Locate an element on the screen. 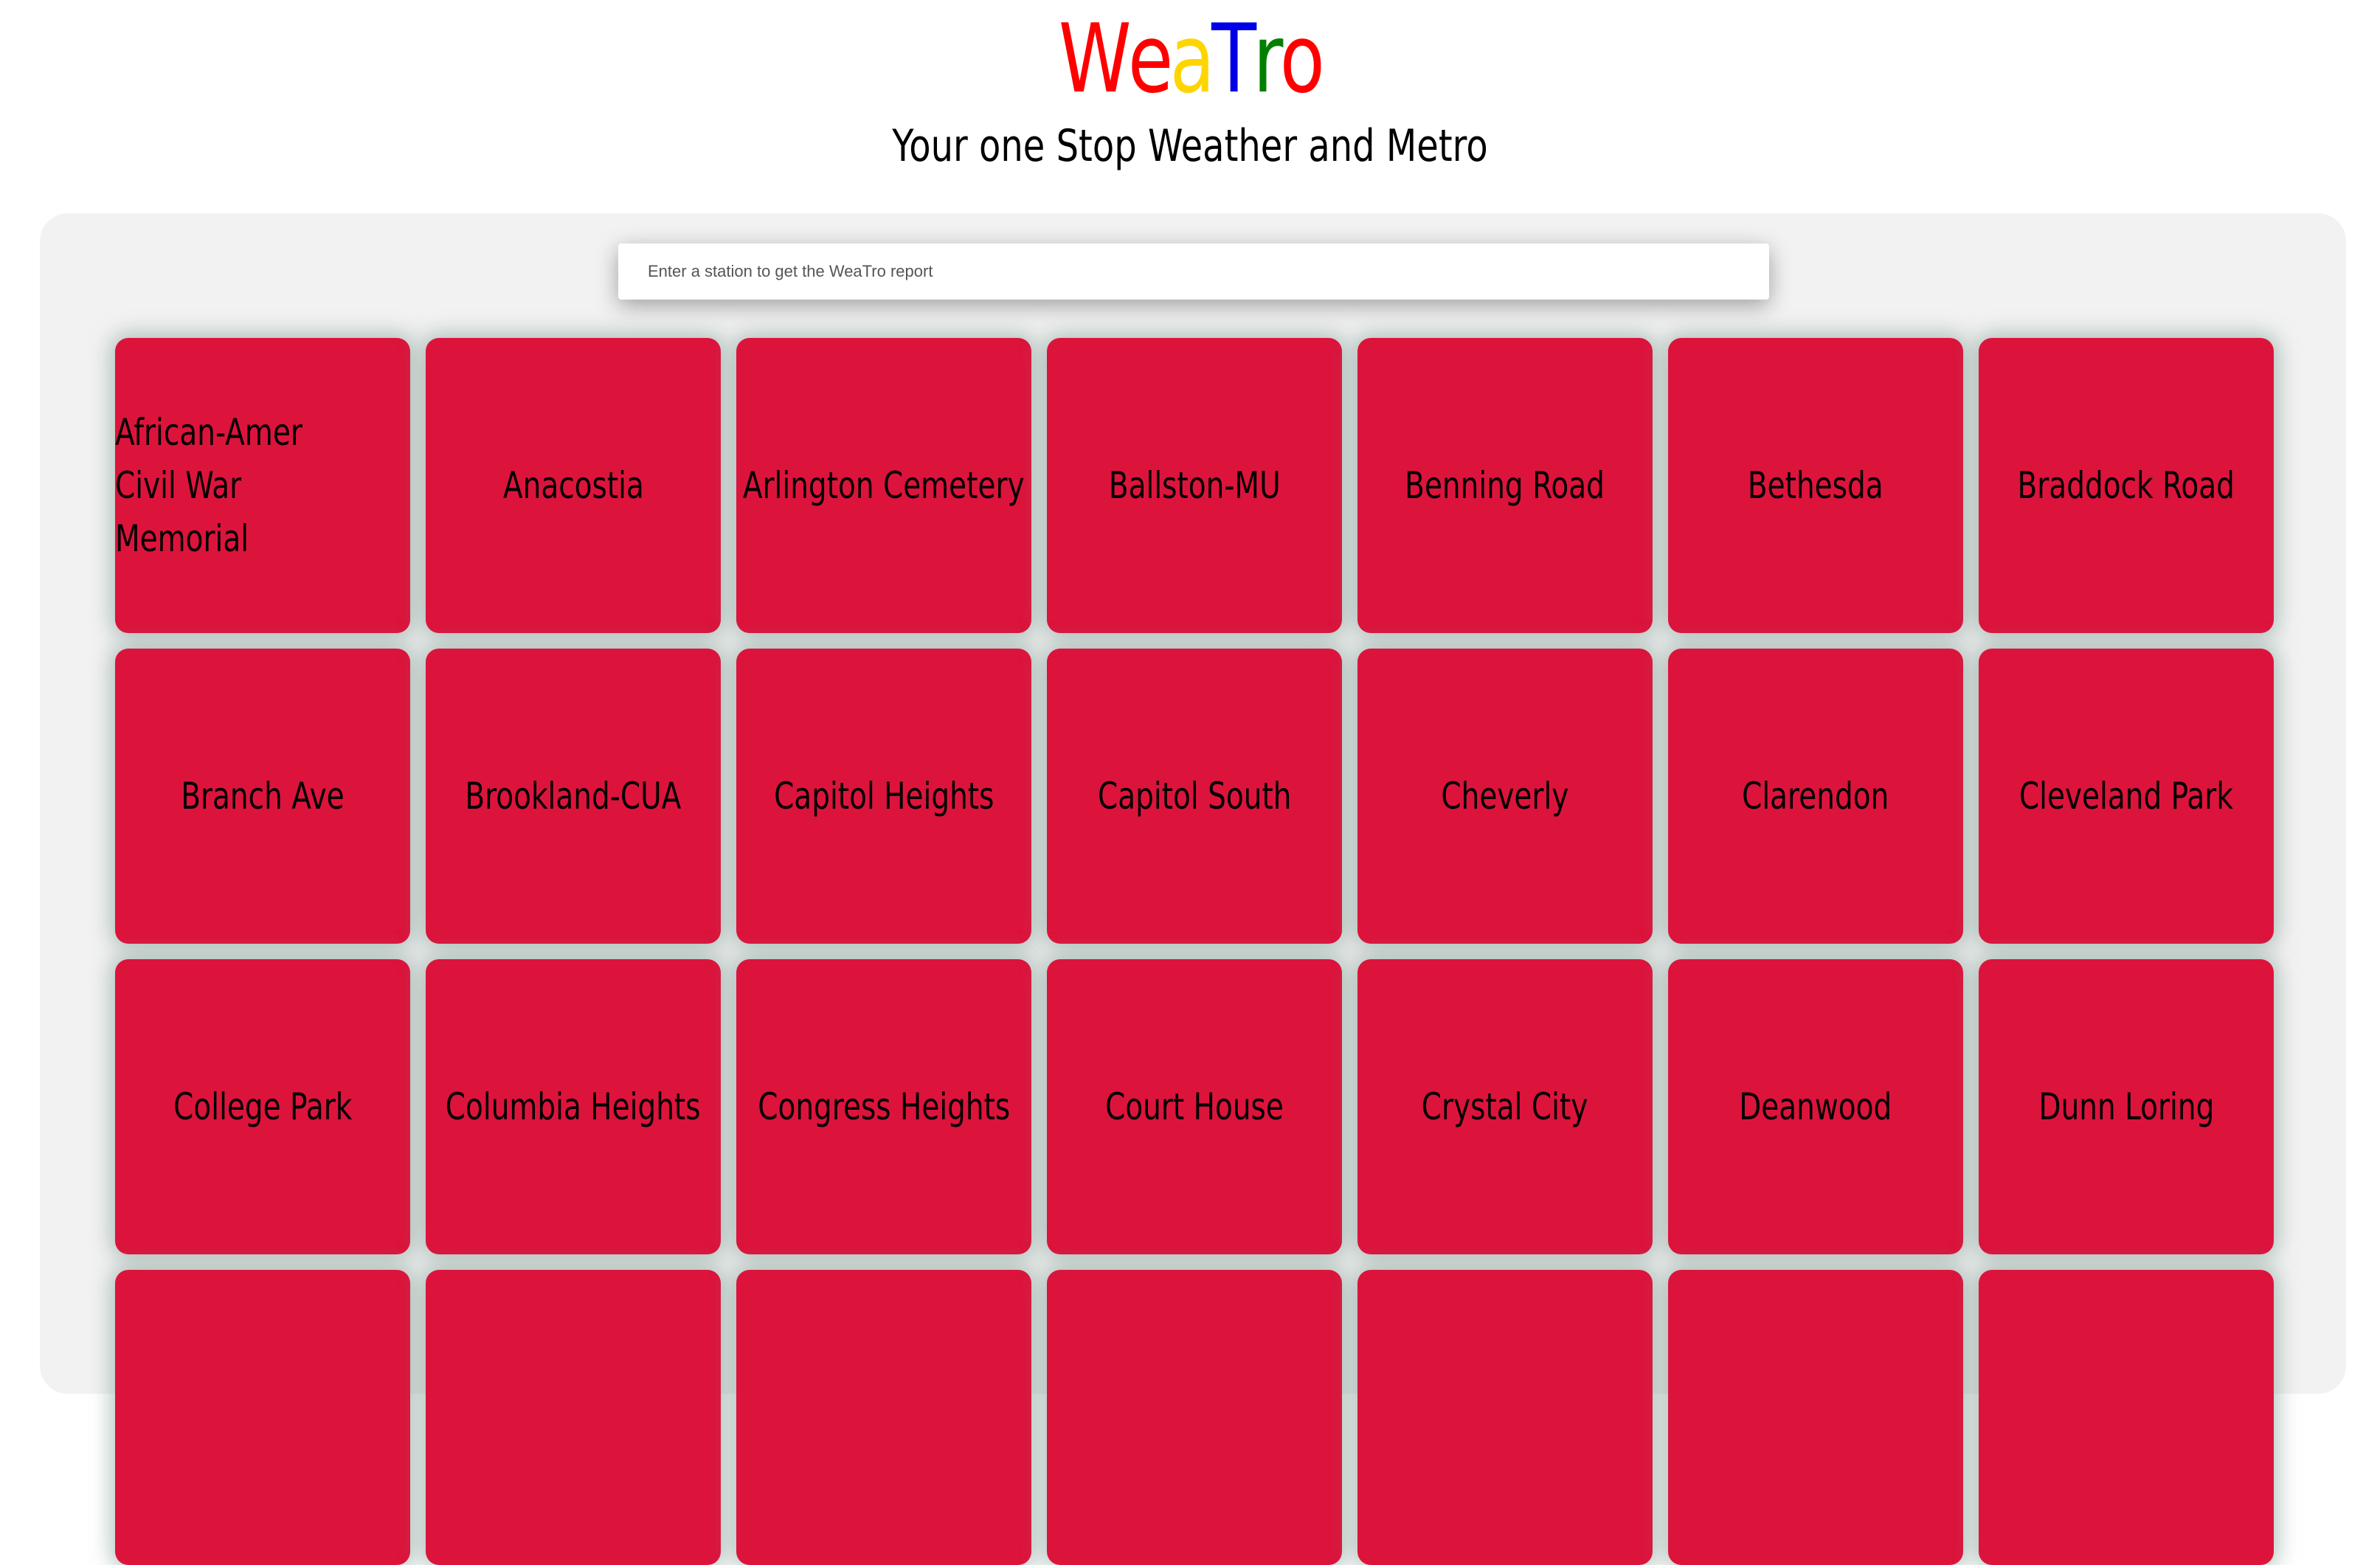 Image resolution: width=2380 pixels, height=1565 pixels. station-card: Branch Ave is located at coordinates (262, 796).